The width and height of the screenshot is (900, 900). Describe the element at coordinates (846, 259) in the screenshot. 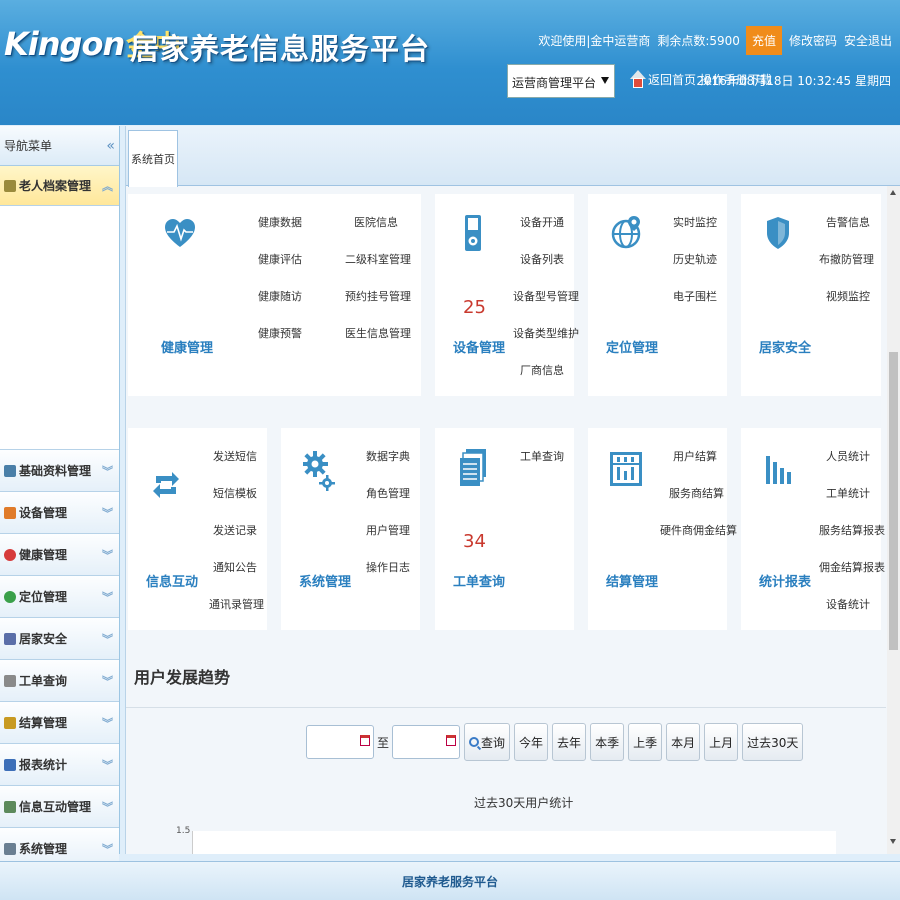

I see `link-arm-disarm: 布撤防管理` at that location.